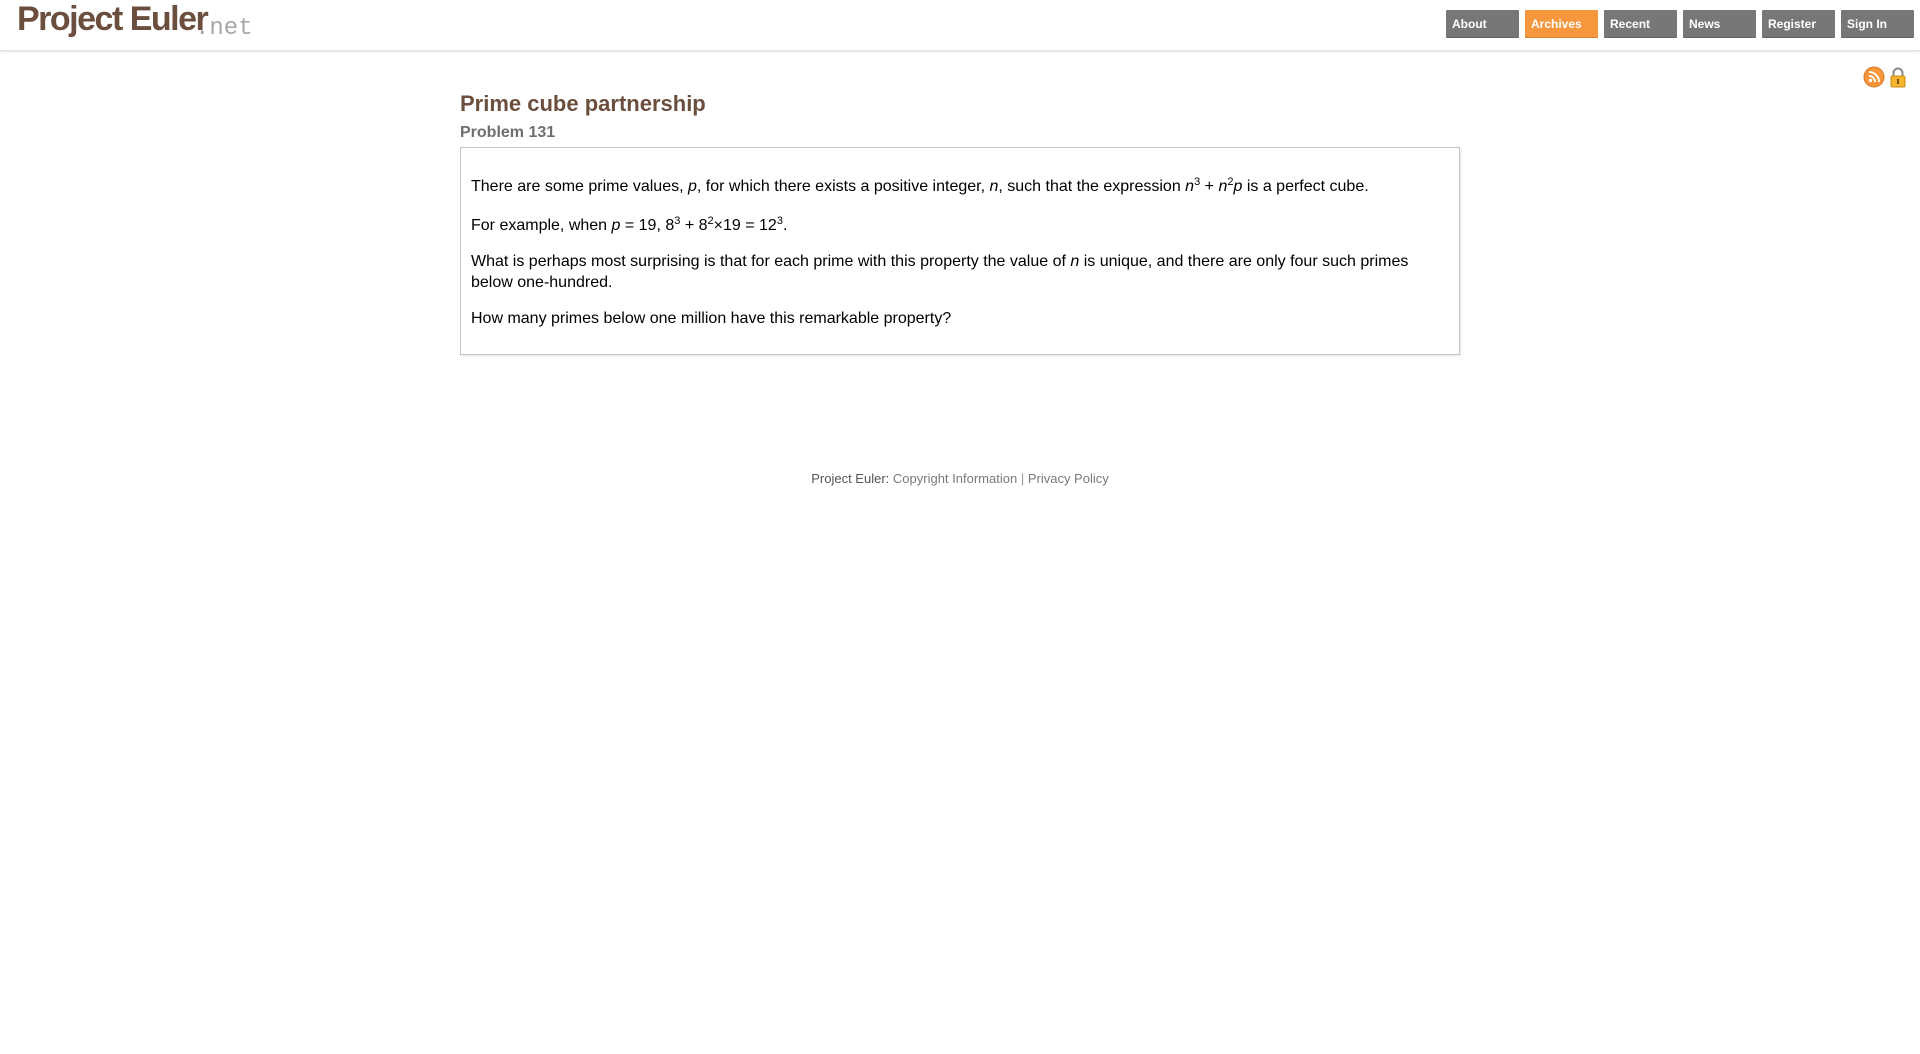 This screenshot has height=1054, width=1920. Describe the element at coordinates (1898, 77) in the screenshot. I see `lock-icon` at that location.